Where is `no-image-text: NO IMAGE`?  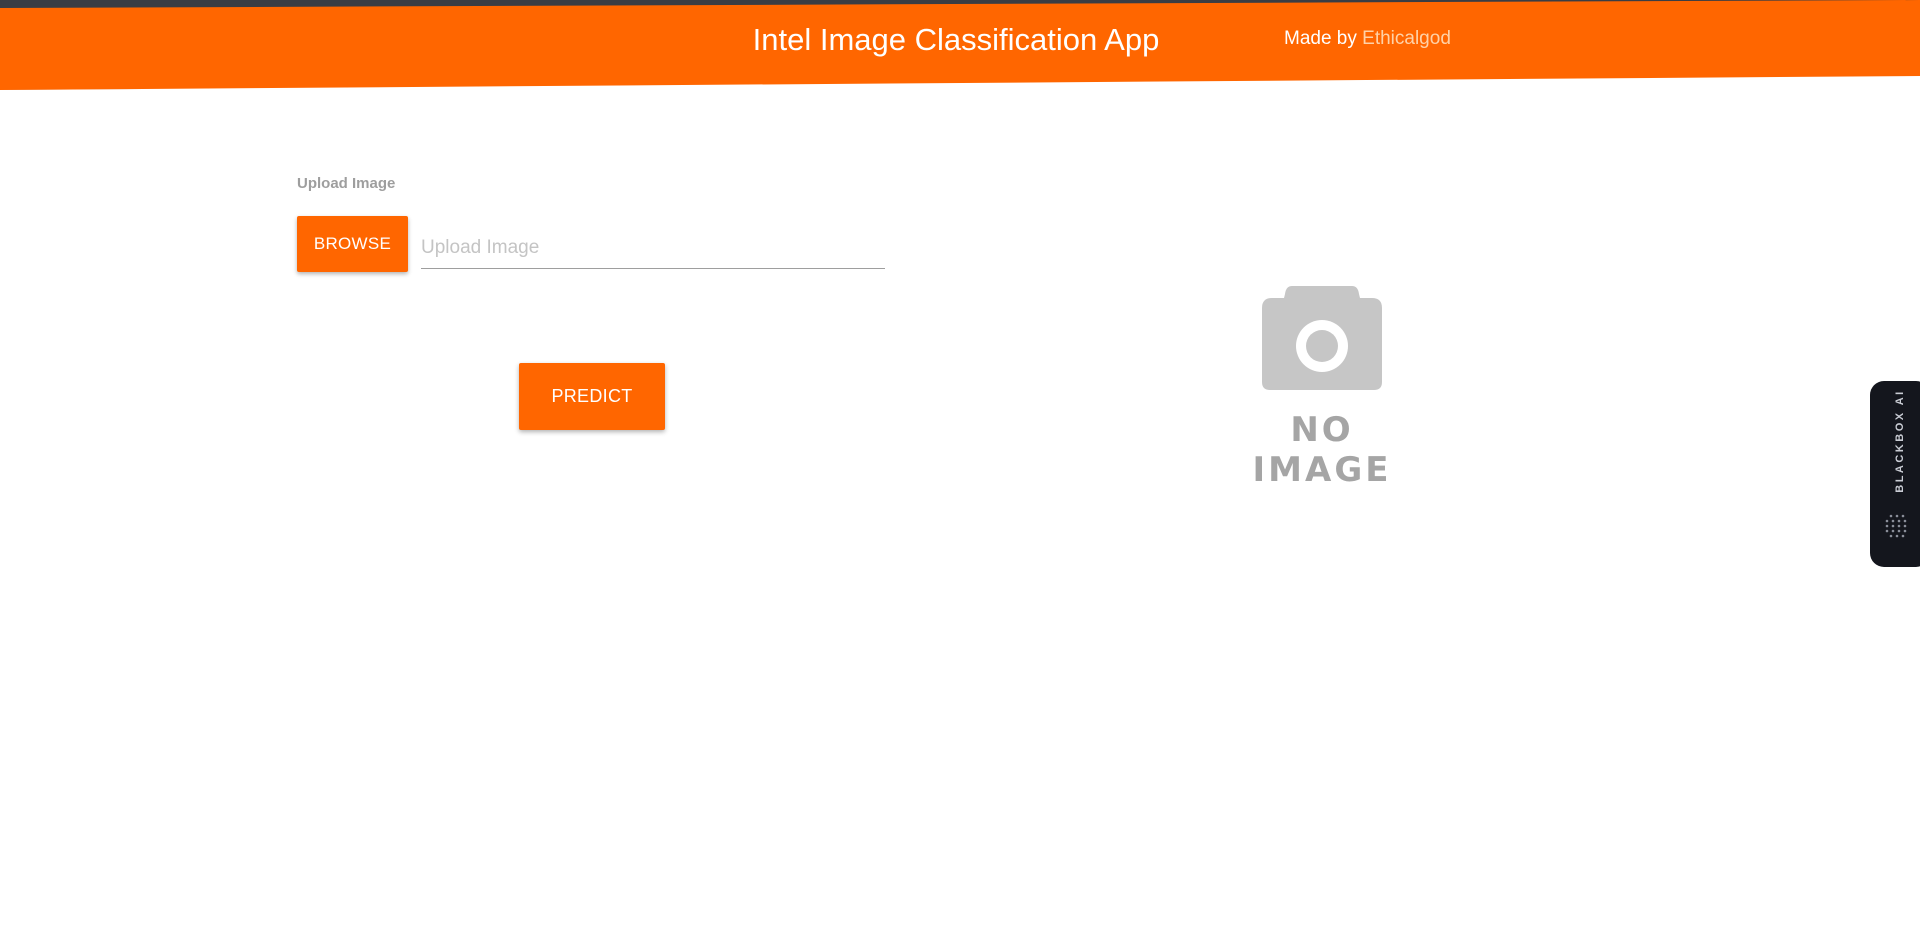
no-image-text: NO IMAGE is located at coordinates (1322, 450).